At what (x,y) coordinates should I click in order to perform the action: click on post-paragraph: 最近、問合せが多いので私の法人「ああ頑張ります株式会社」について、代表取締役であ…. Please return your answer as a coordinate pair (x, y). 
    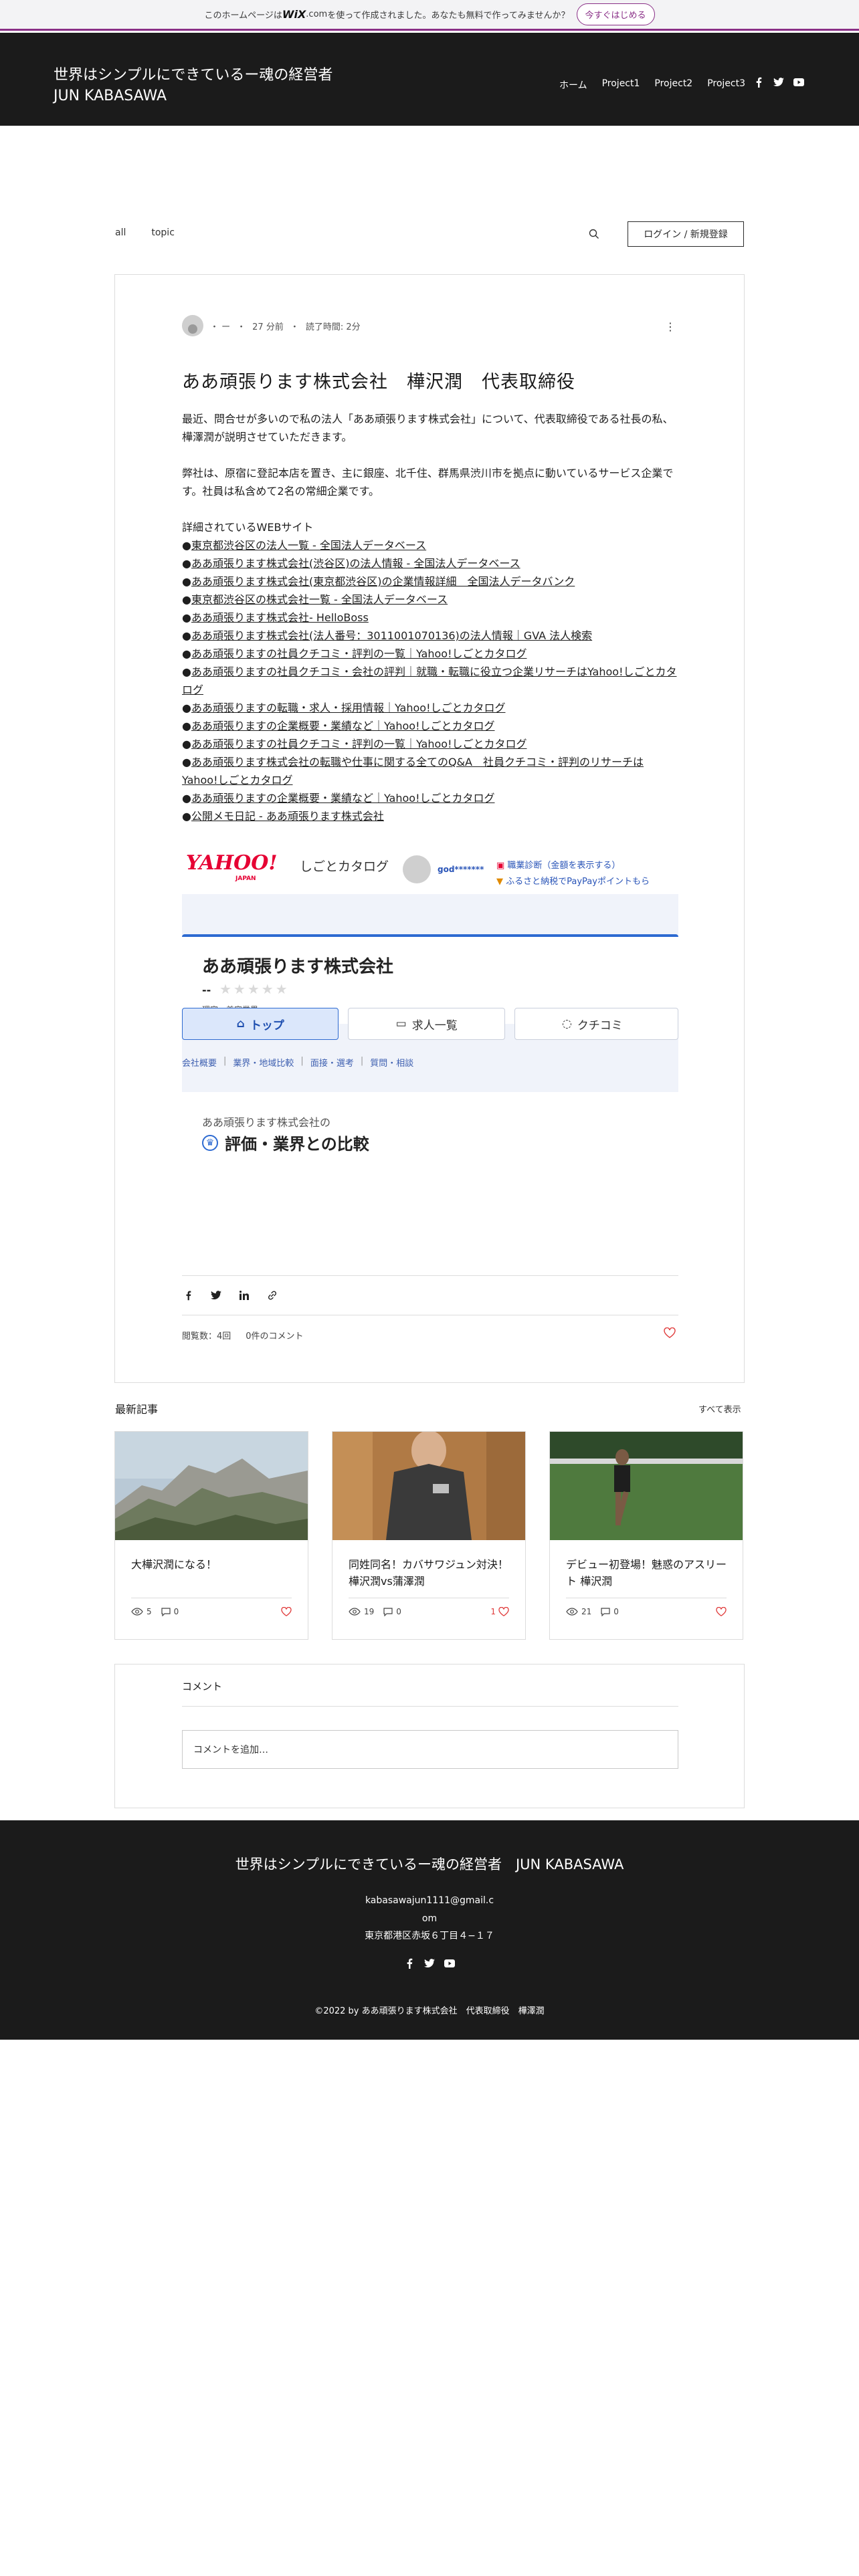
    Looking at the image, I should click on (428, 428).